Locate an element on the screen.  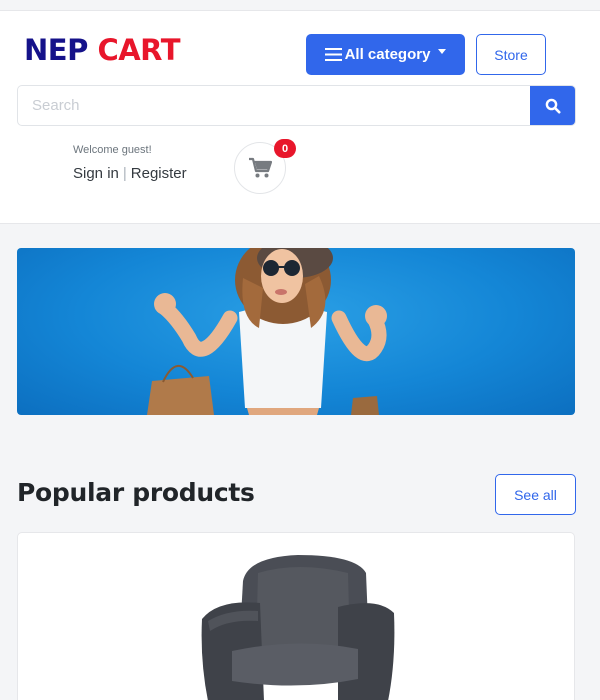
cart-count-badge: 0 is located at coordinates (285, 148).